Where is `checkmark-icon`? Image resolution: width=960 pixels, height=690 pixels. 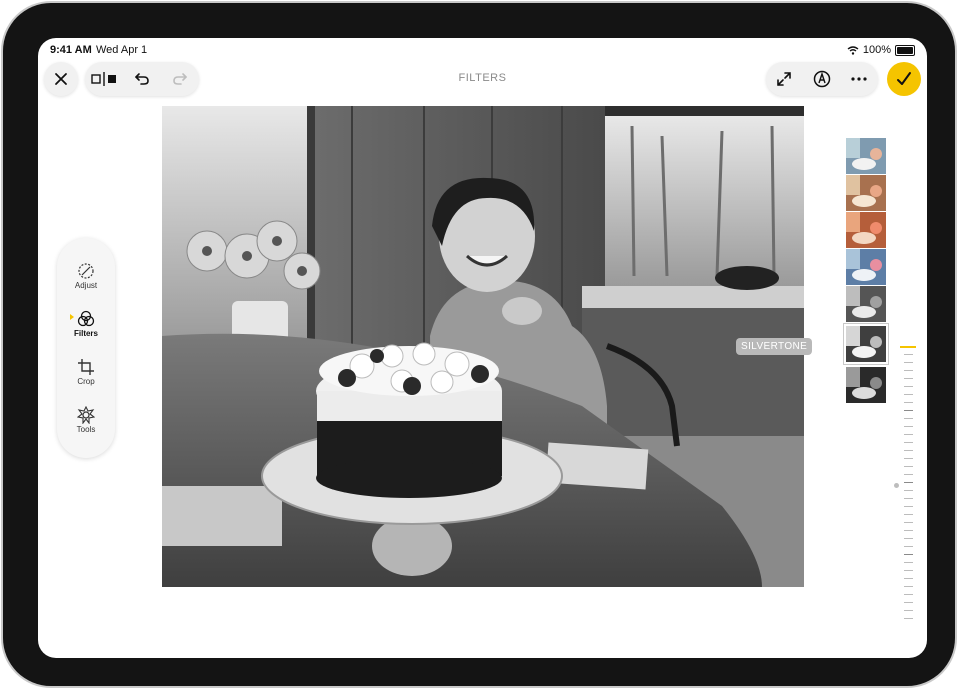 checkmark-icon is located at coordinates (904, 78).